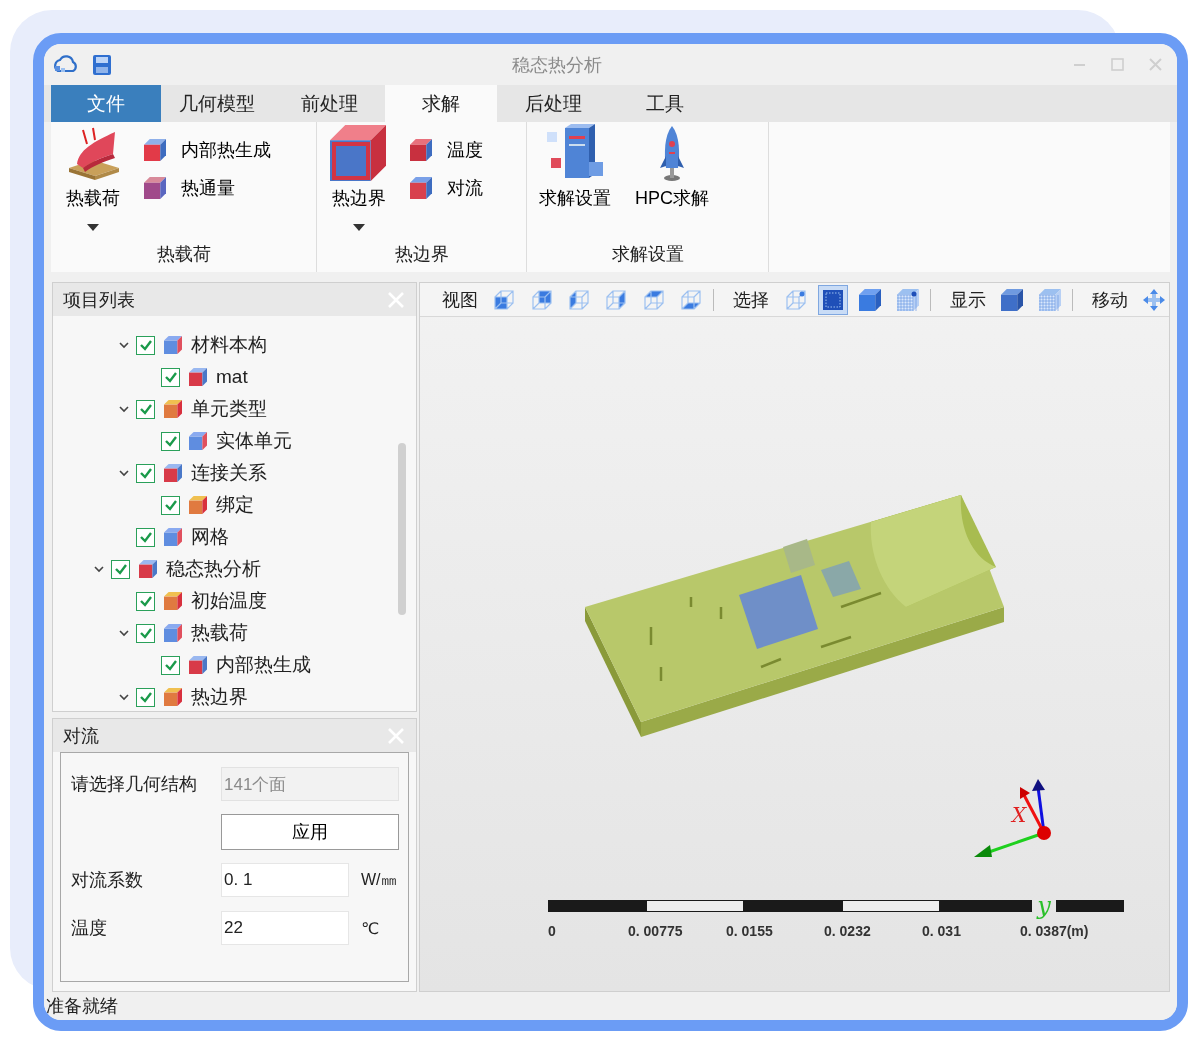 The width and height of the screenshot is (1190, 1063). What do you see at coordinates (234, 441) in the screenshot?
I see `tree-item: 实体单元` at bounding box center [234, 441].